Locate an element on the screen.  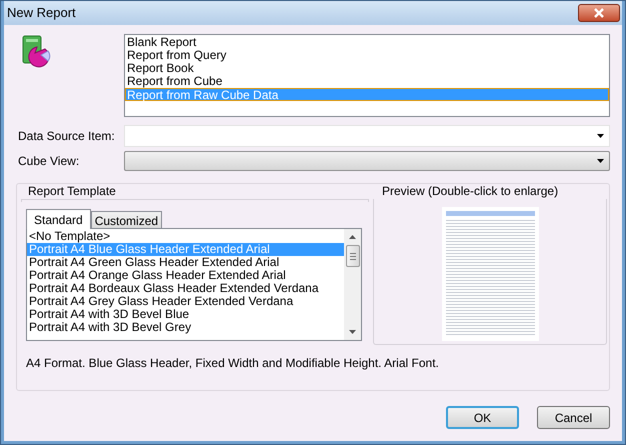
up-arrow-icon is located at coordinates (352, 237).